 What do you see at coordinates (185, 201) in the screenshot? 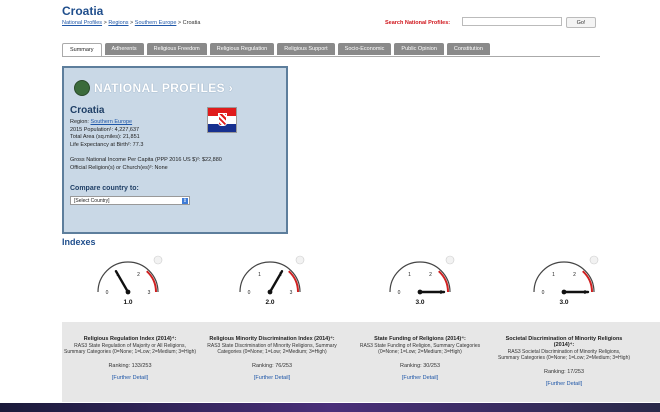
I see `select-arrow-icon: ⇕` at bounding box center [185, 201].